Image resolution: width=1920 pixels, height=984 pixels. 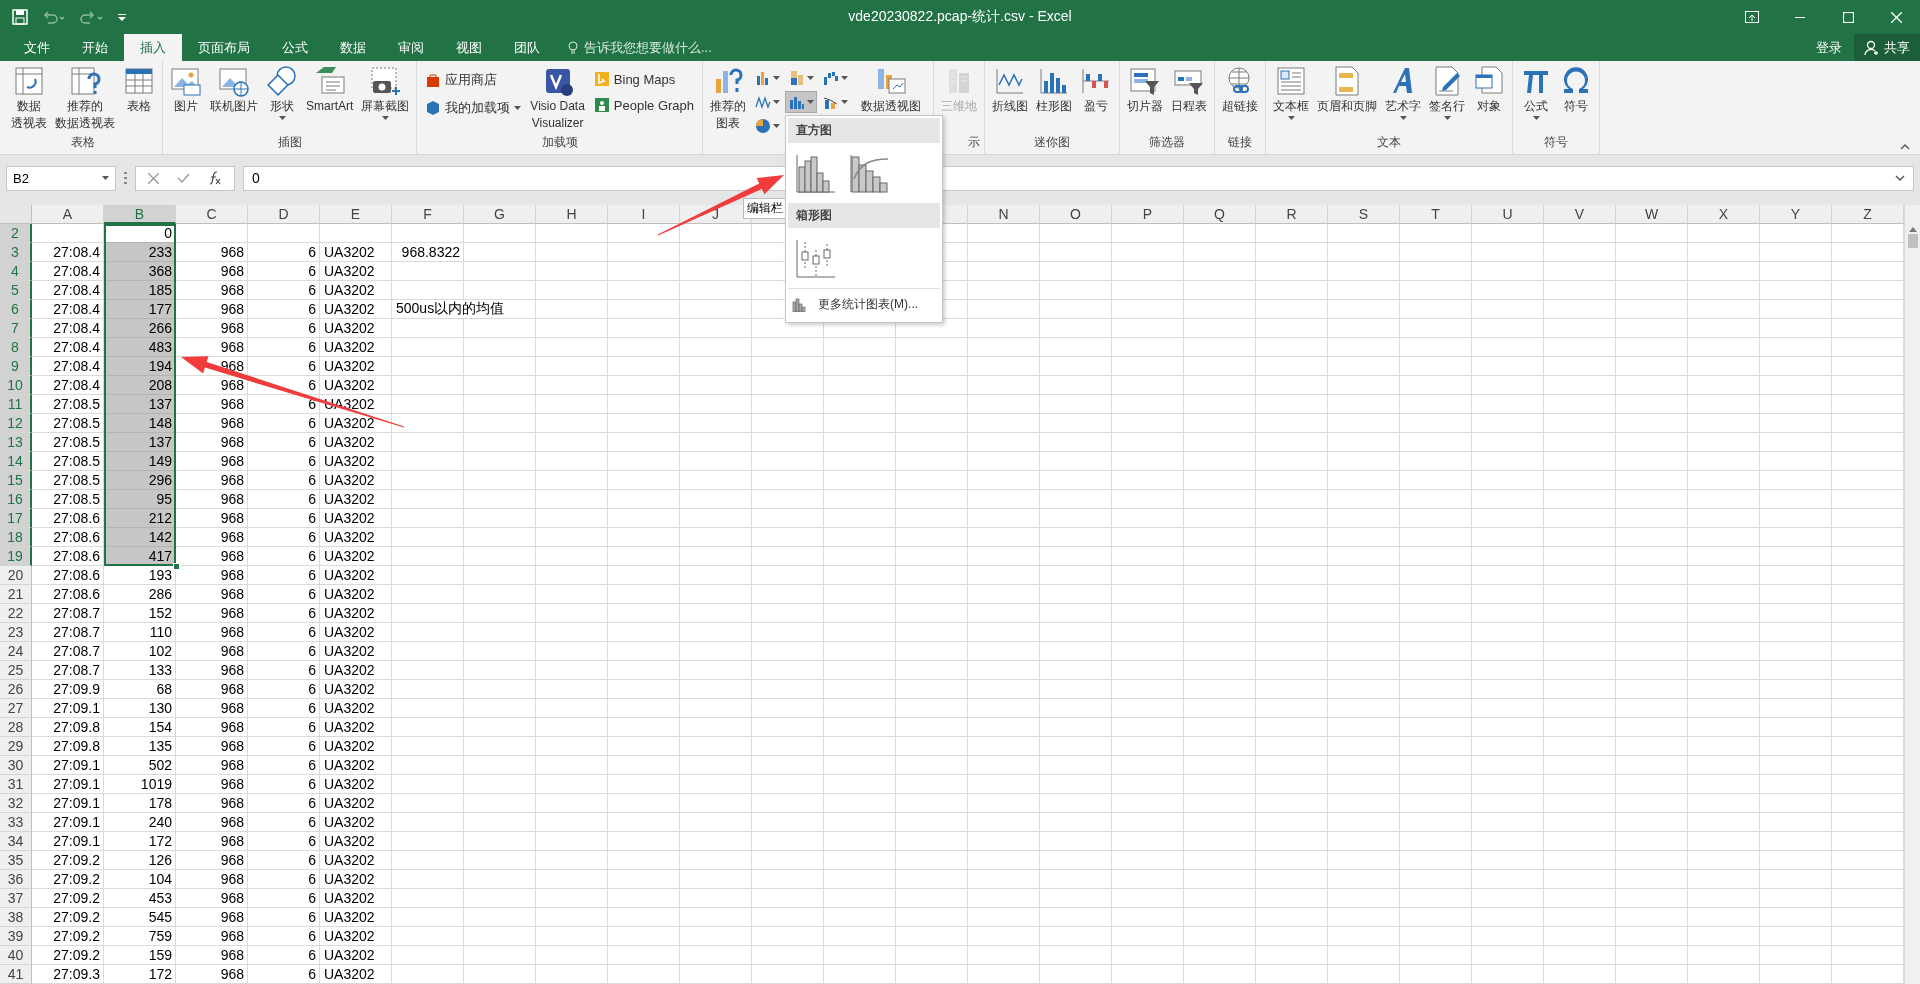 I want to click on row-header: 25, so click(x=16, y=670).